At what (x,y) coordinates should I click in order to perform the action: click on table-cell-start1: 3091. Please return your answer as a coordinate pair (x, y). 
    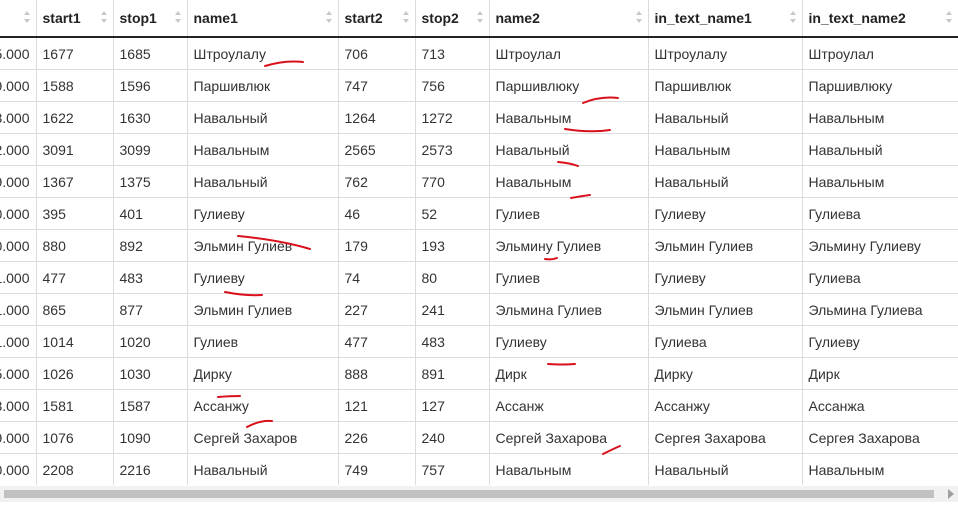
    Looking at the image, I should click on (75, 149).